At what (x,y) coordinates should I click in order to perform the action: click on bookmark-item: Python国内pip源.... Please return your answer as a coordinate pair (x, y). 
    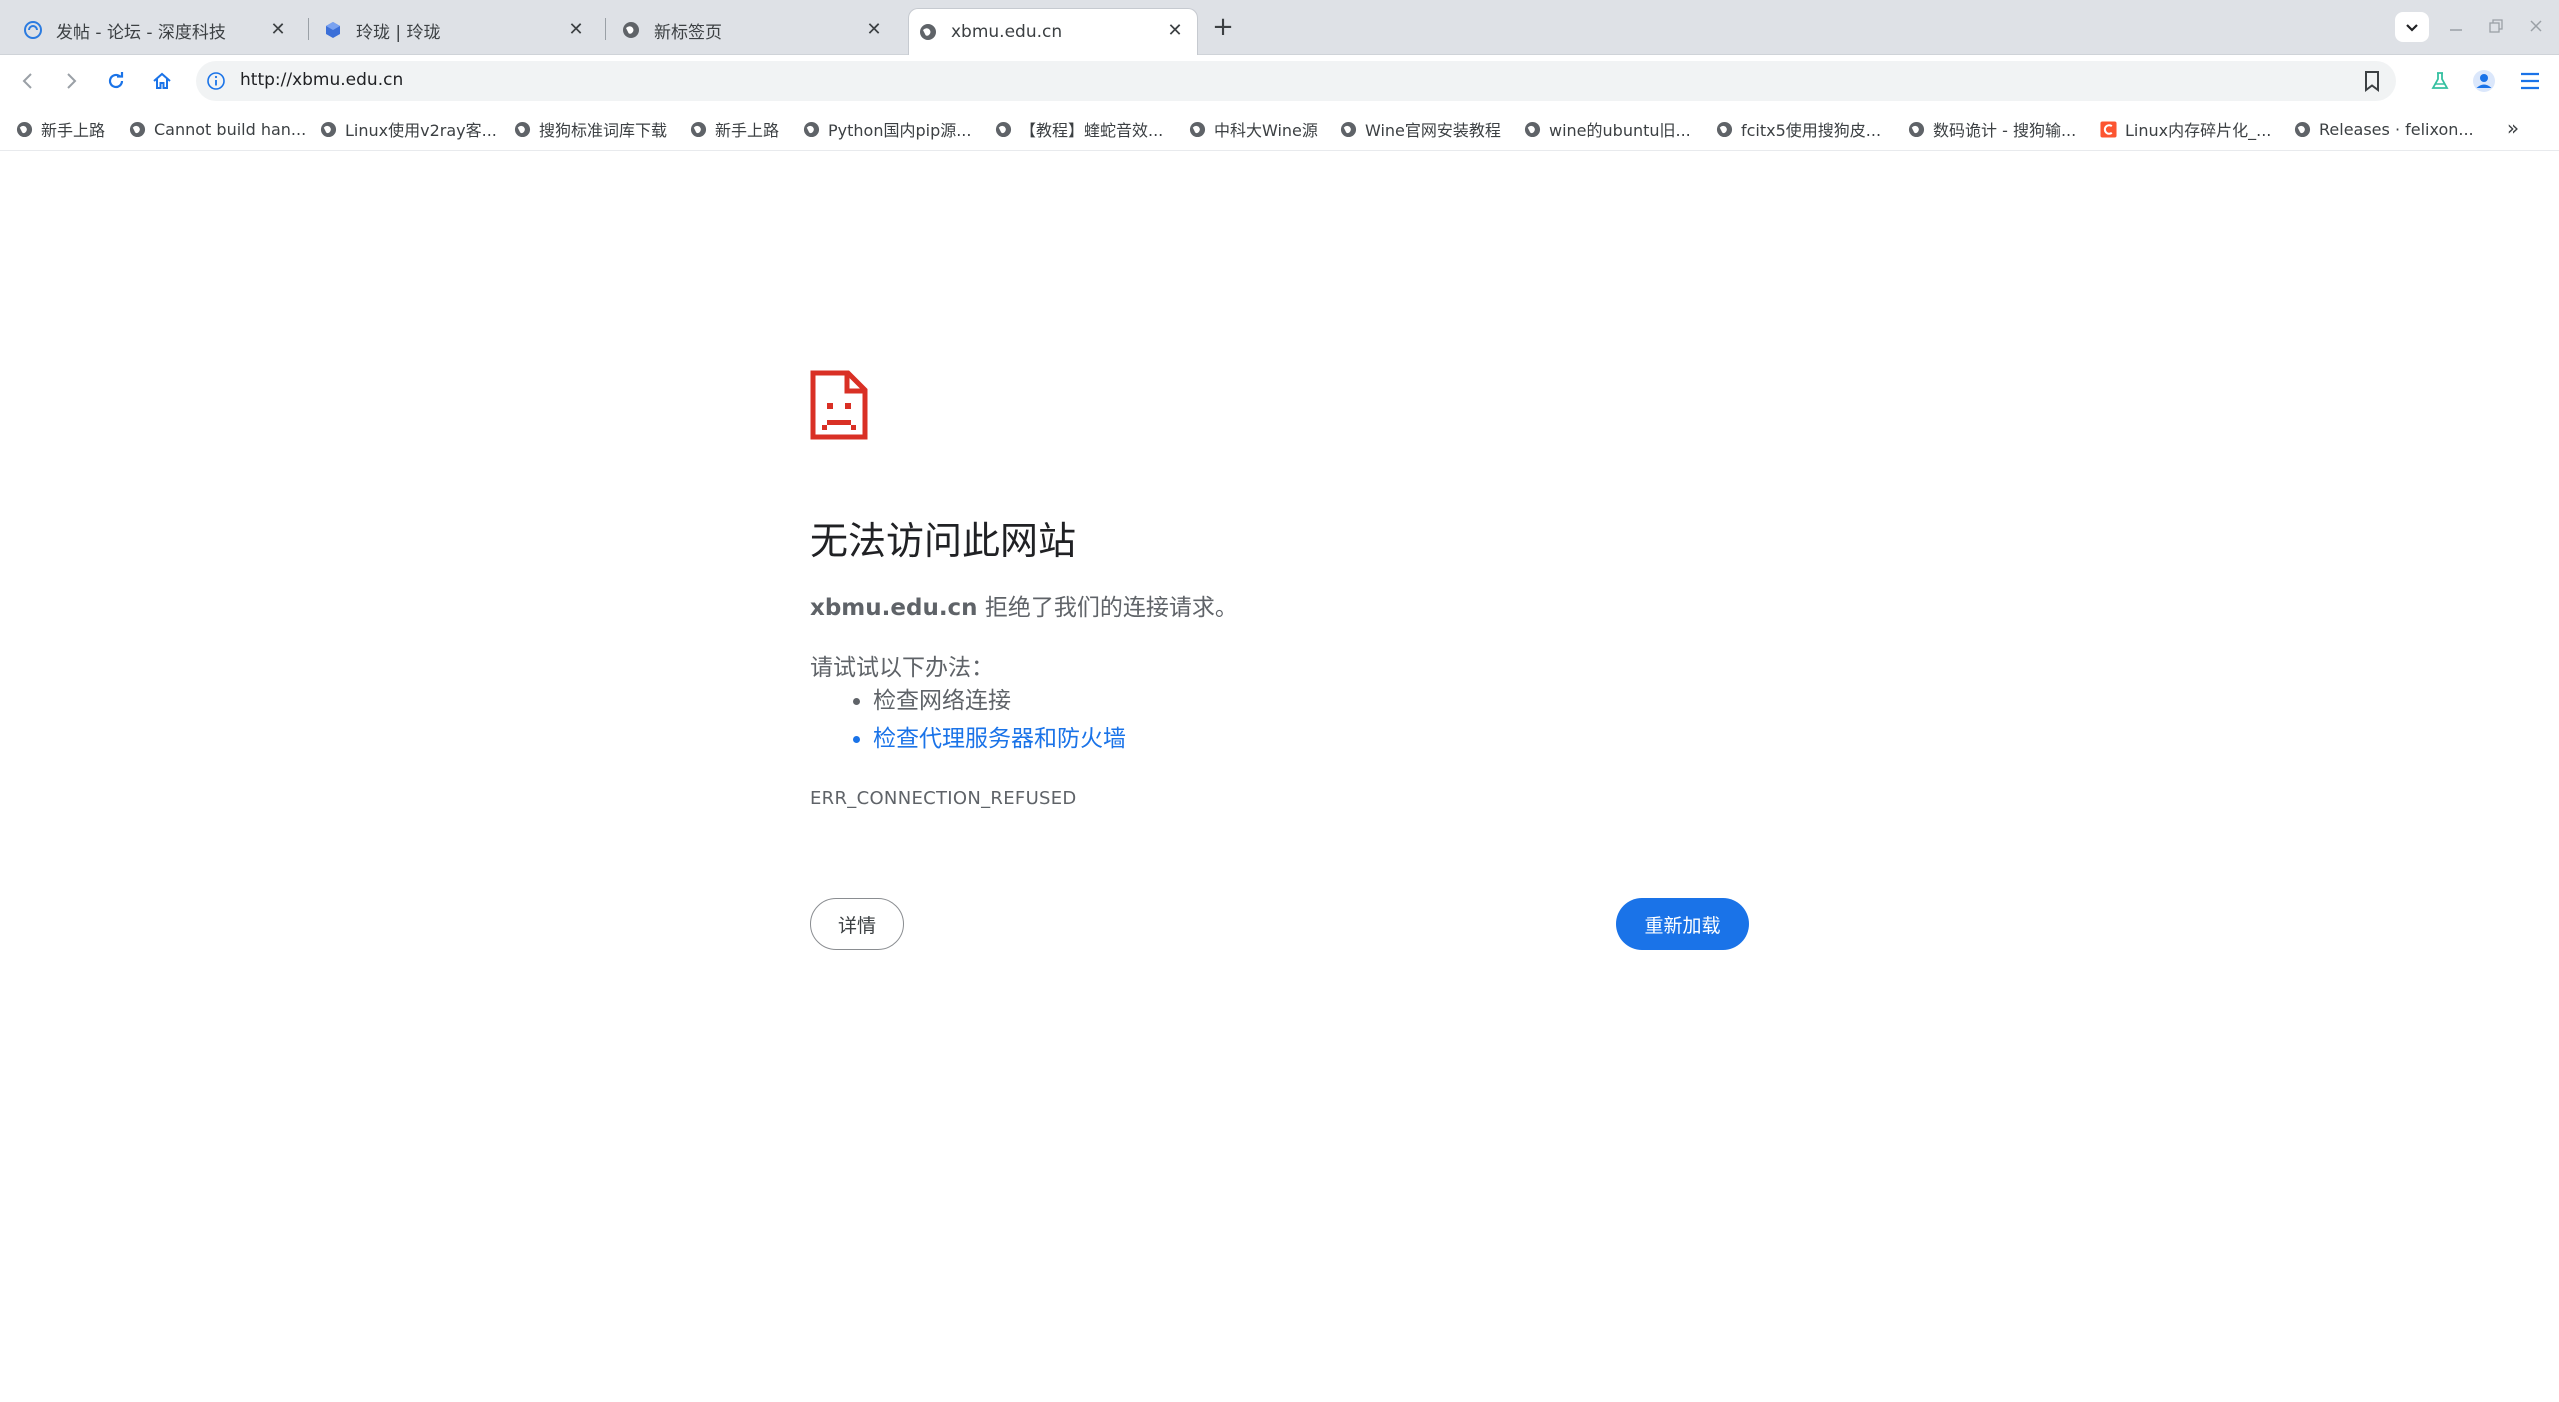
    Looking at the image, I should click on (887, 129).